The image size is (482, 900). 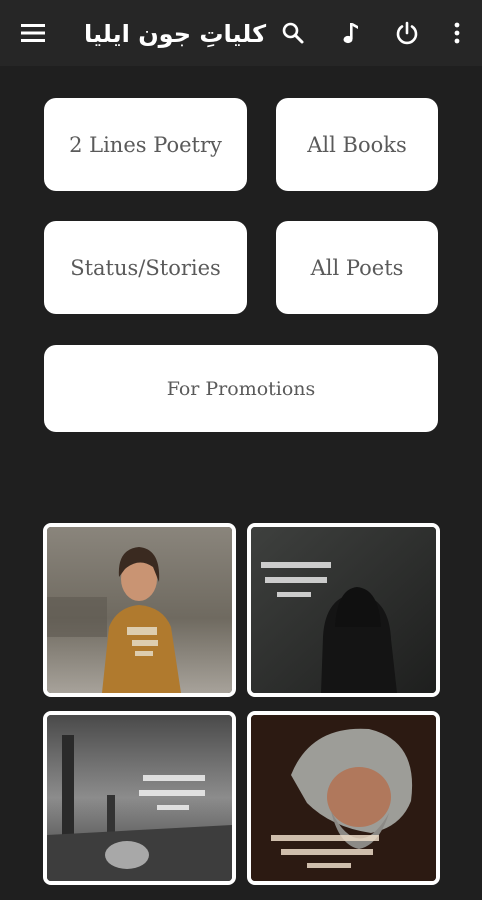 I want to click on poetry-image-old-man, so click(x=343, y=798).